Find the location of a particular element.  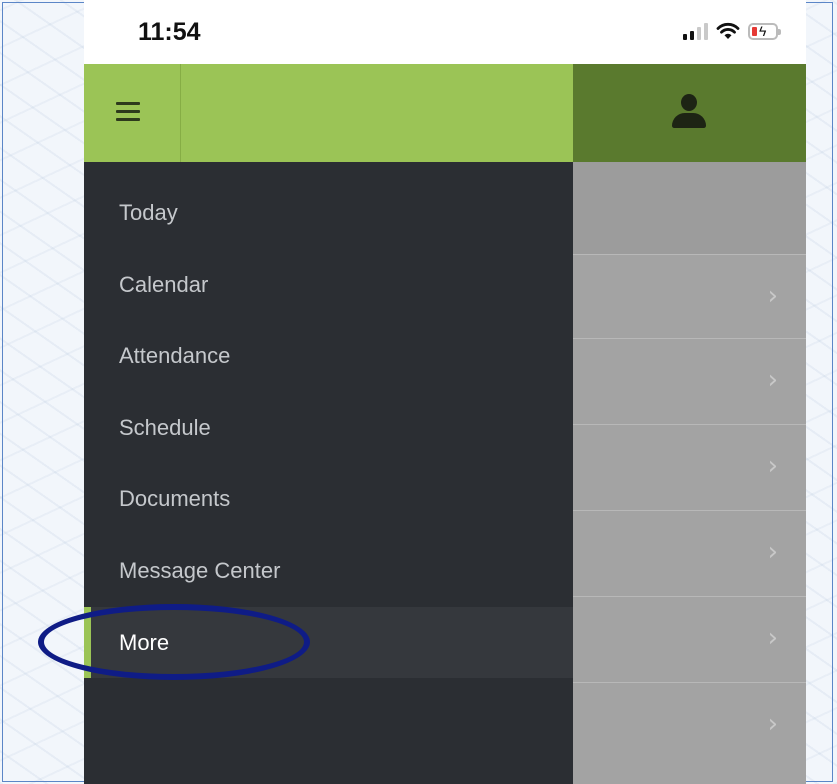

nav-item-today: Today is located at coordinates (328, 212).